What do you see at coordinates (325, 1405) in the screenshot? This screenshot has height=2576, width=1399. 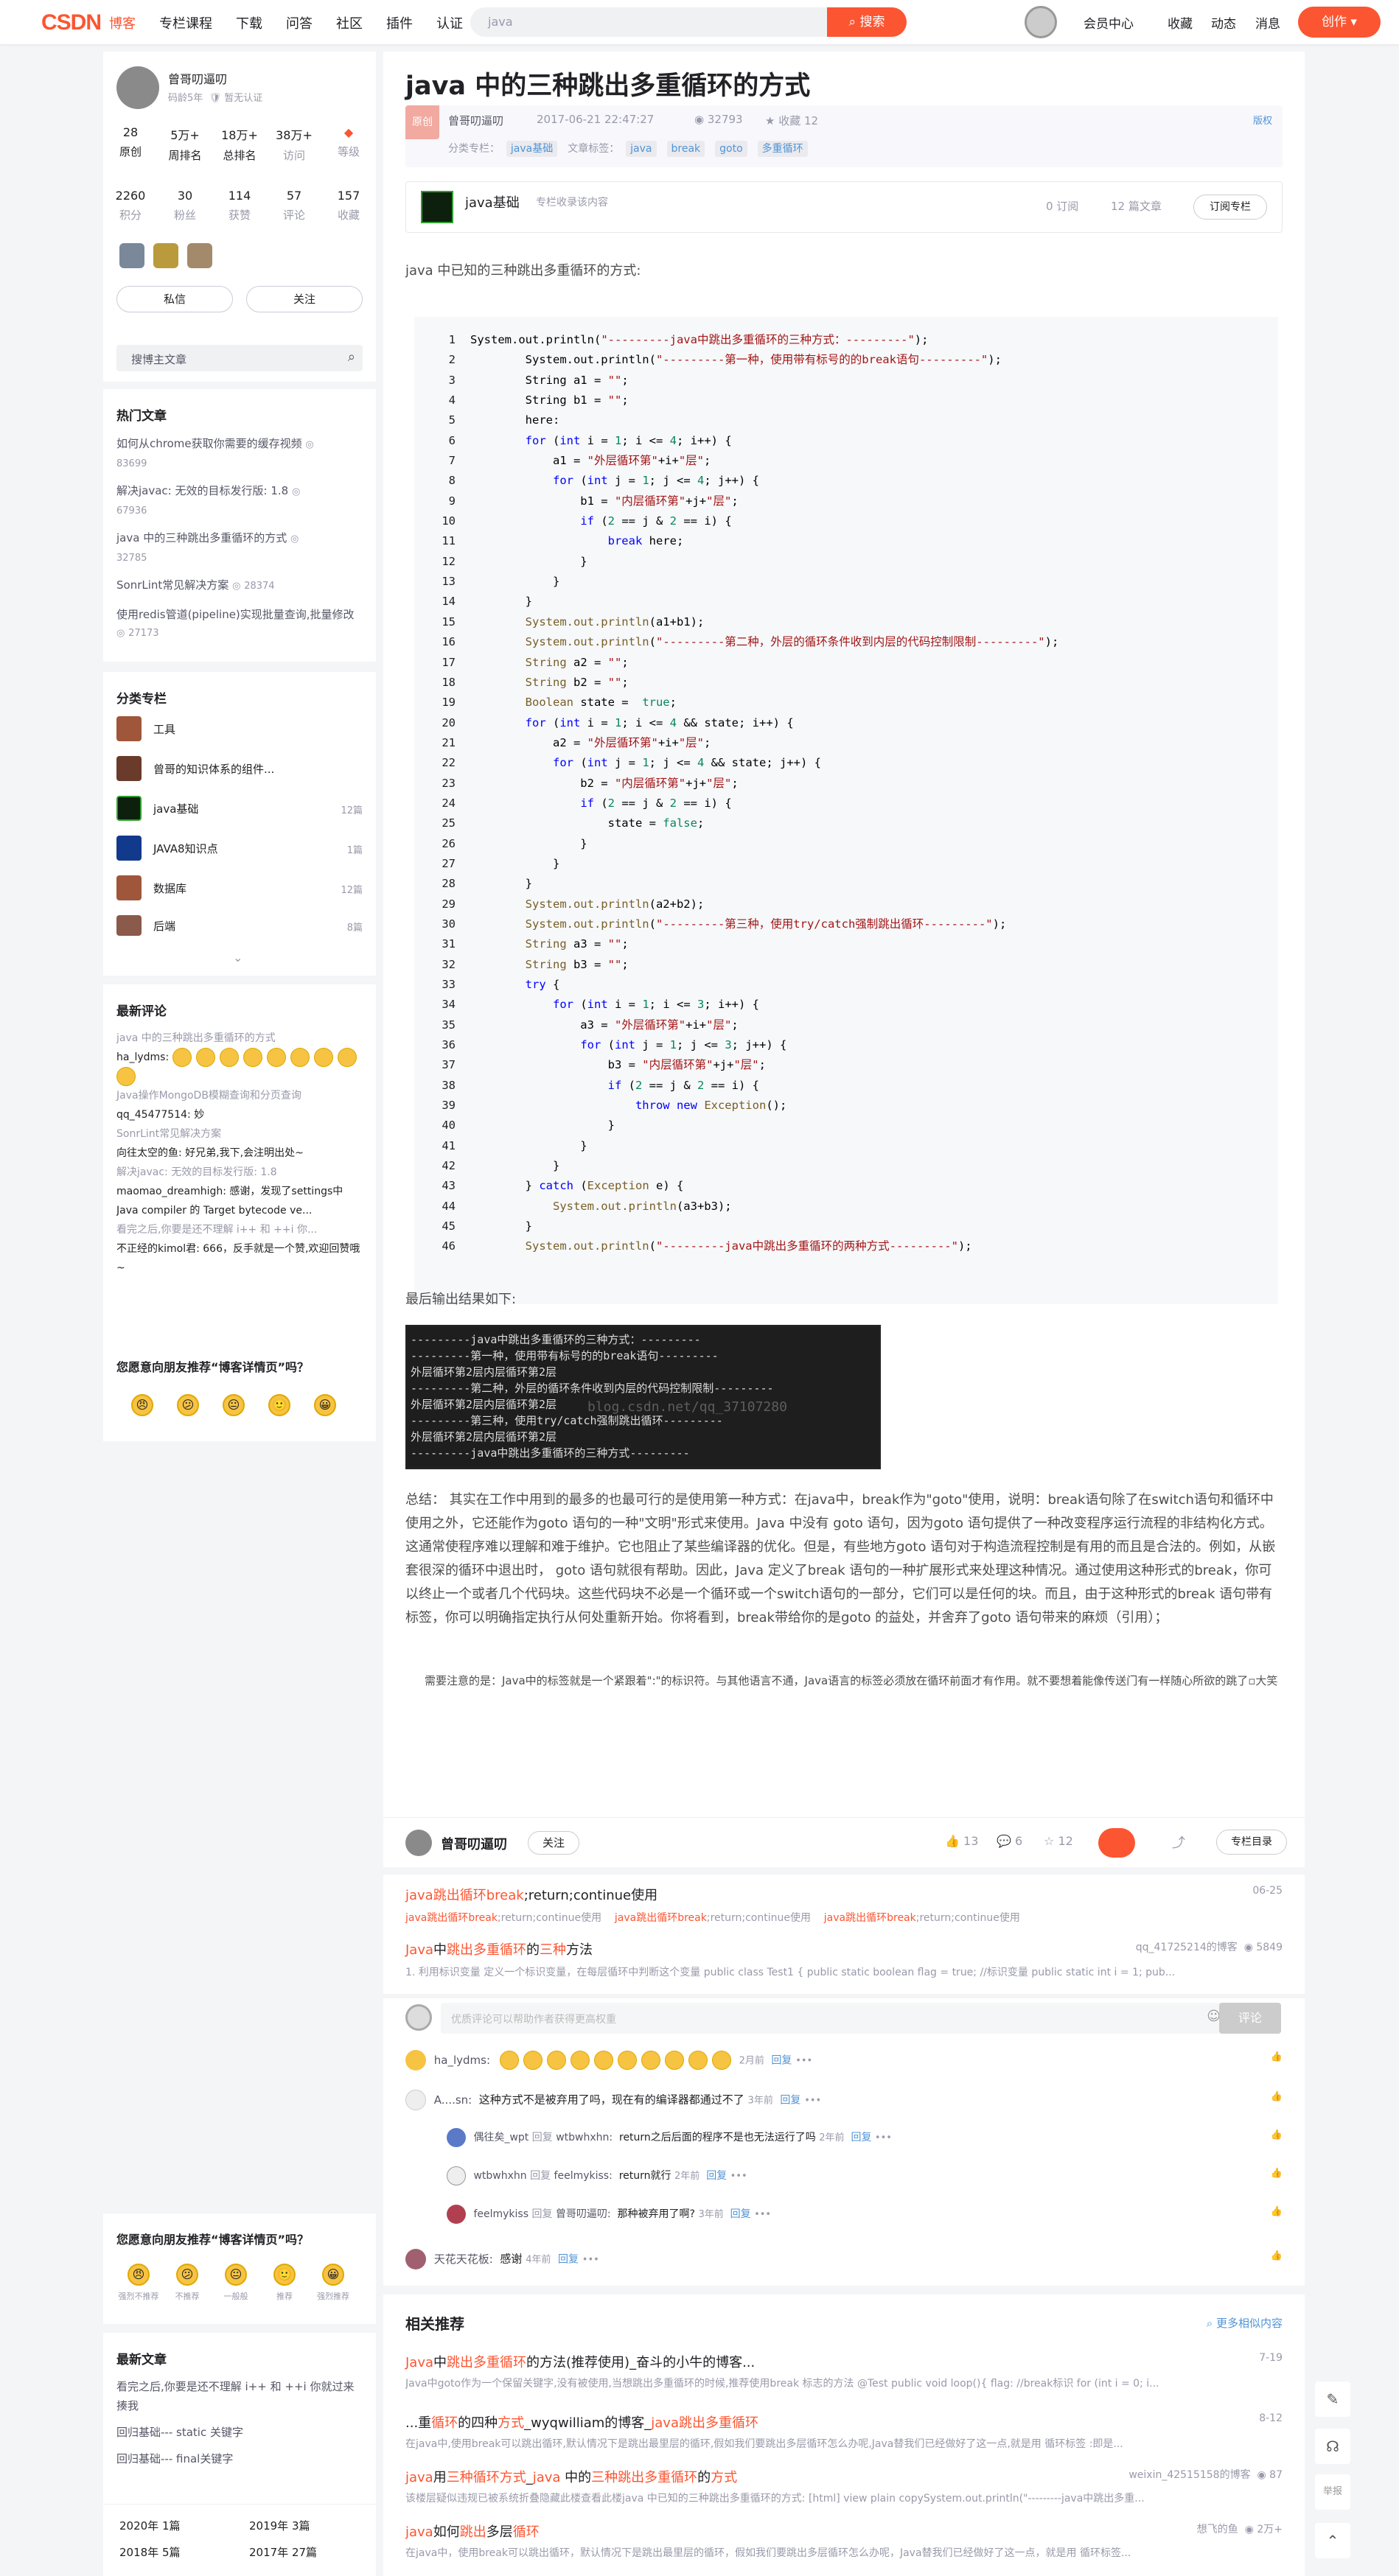 I see `grin-face-icon: 😀` at bounding box center [325, 1405].